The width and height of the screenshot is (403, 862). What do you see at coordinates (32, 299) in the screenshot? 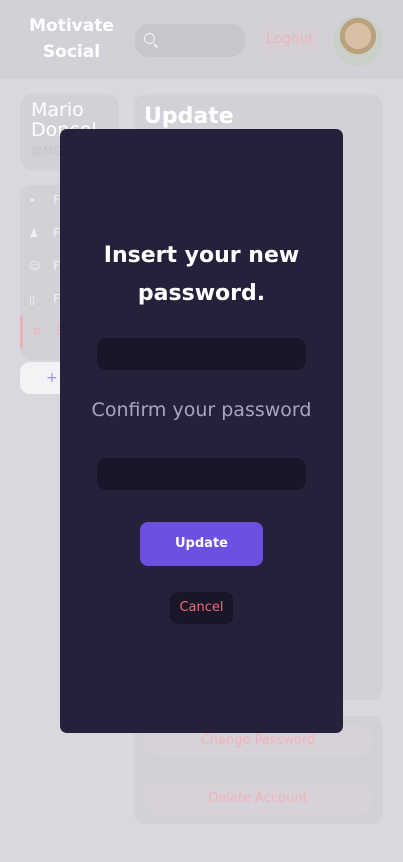
I see `document-icon: ▯` at bounding box center [32, 299].